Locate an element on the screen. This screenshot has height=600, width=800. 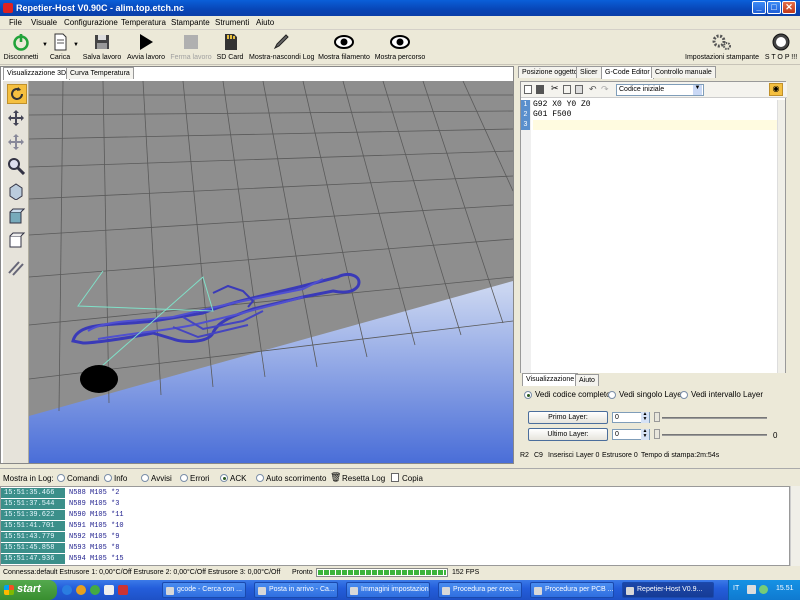
last-layer-slider is located at coordinates (714, 435).